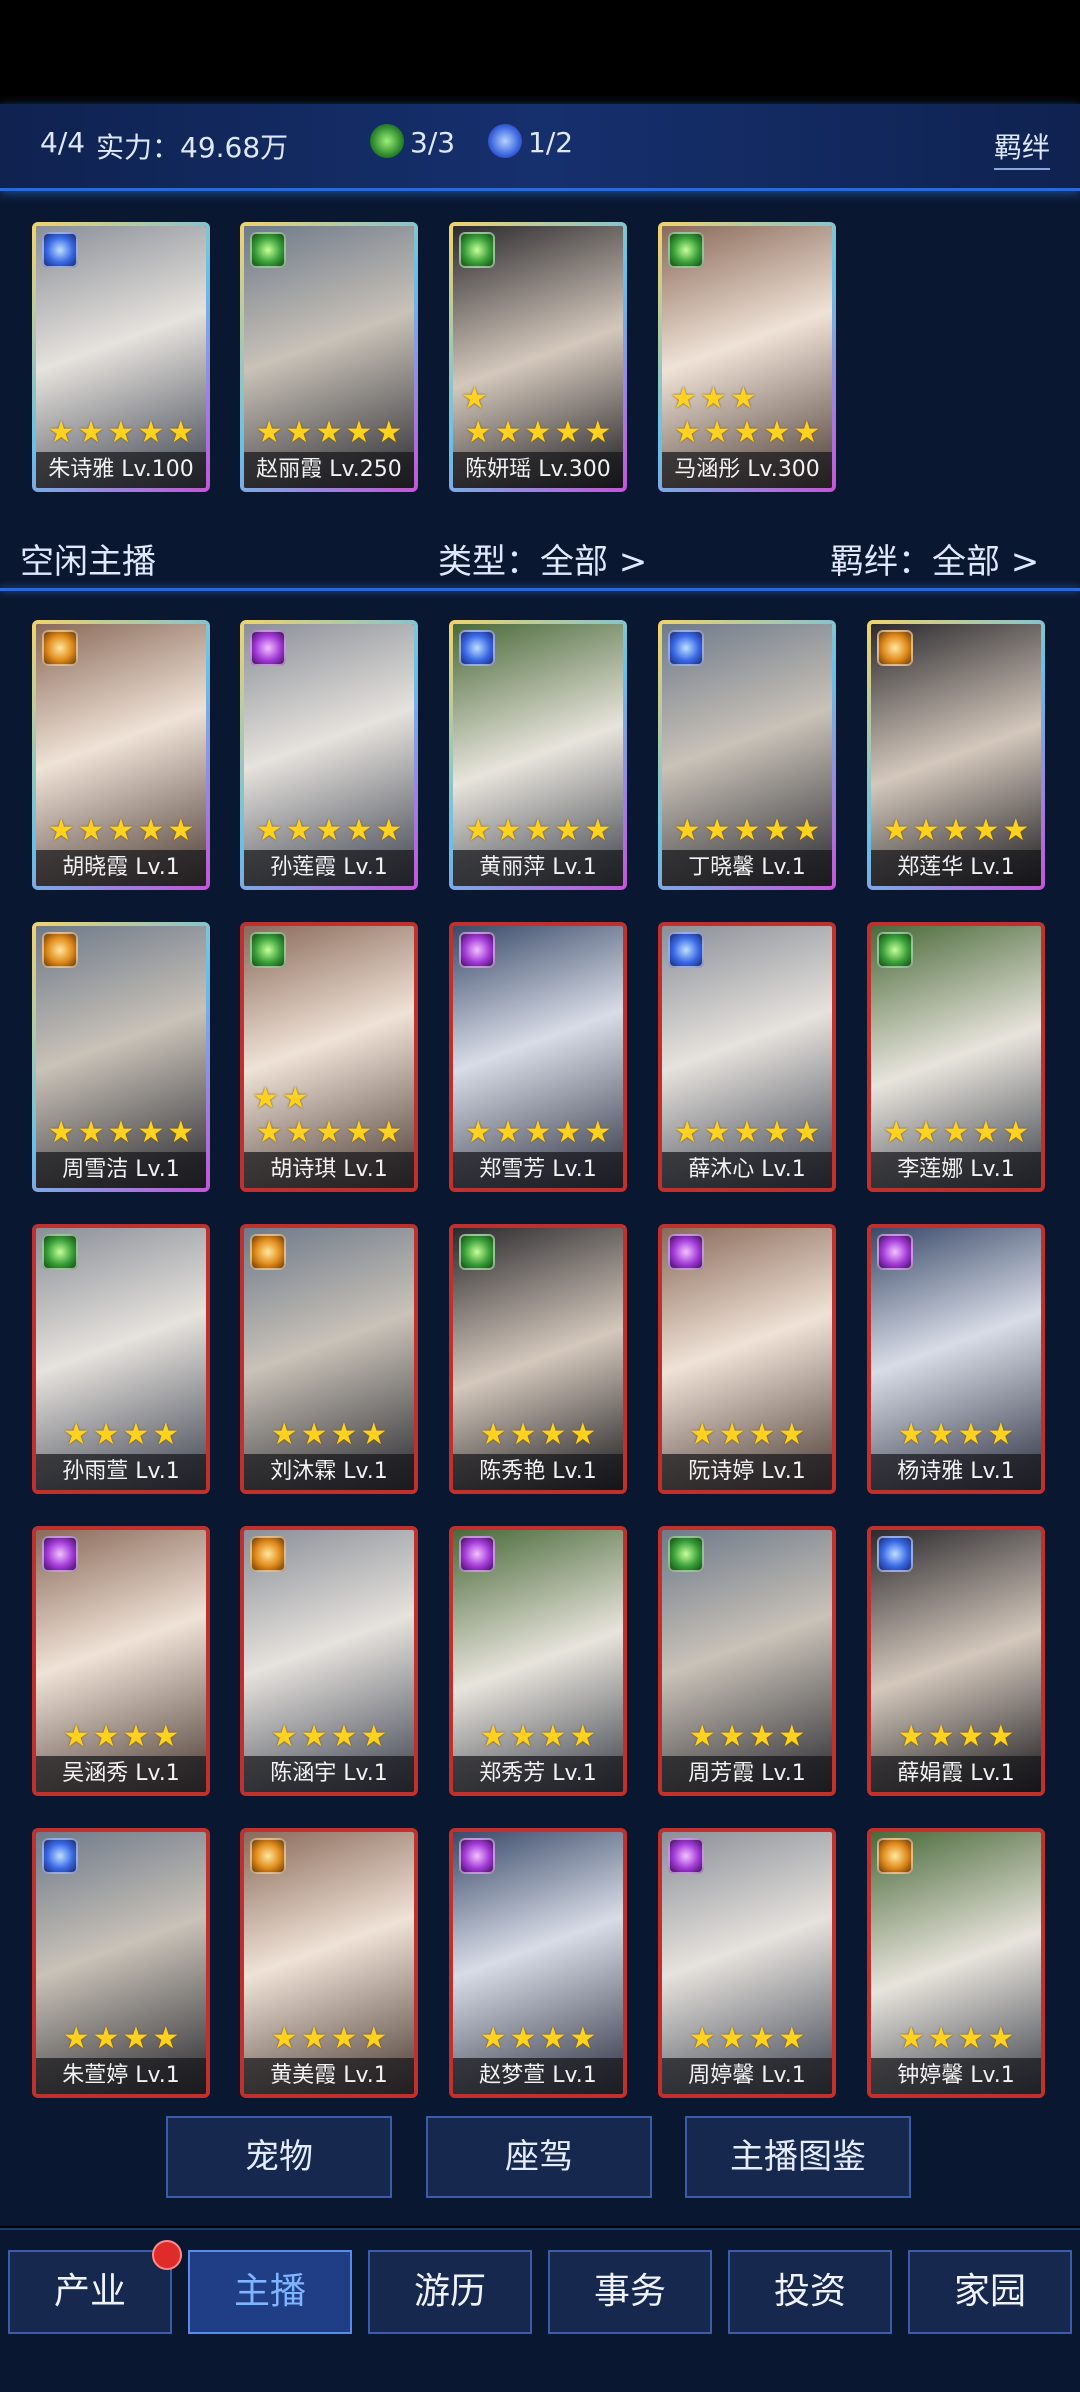 This screenshot has width=1080, height=2392. What do you see at coordinates (747, 1661) in the screenshot?
I see `host-card: ★ ★ ★ ★ 周芳霞 Lv.1` at bounding box center [747, 1661].